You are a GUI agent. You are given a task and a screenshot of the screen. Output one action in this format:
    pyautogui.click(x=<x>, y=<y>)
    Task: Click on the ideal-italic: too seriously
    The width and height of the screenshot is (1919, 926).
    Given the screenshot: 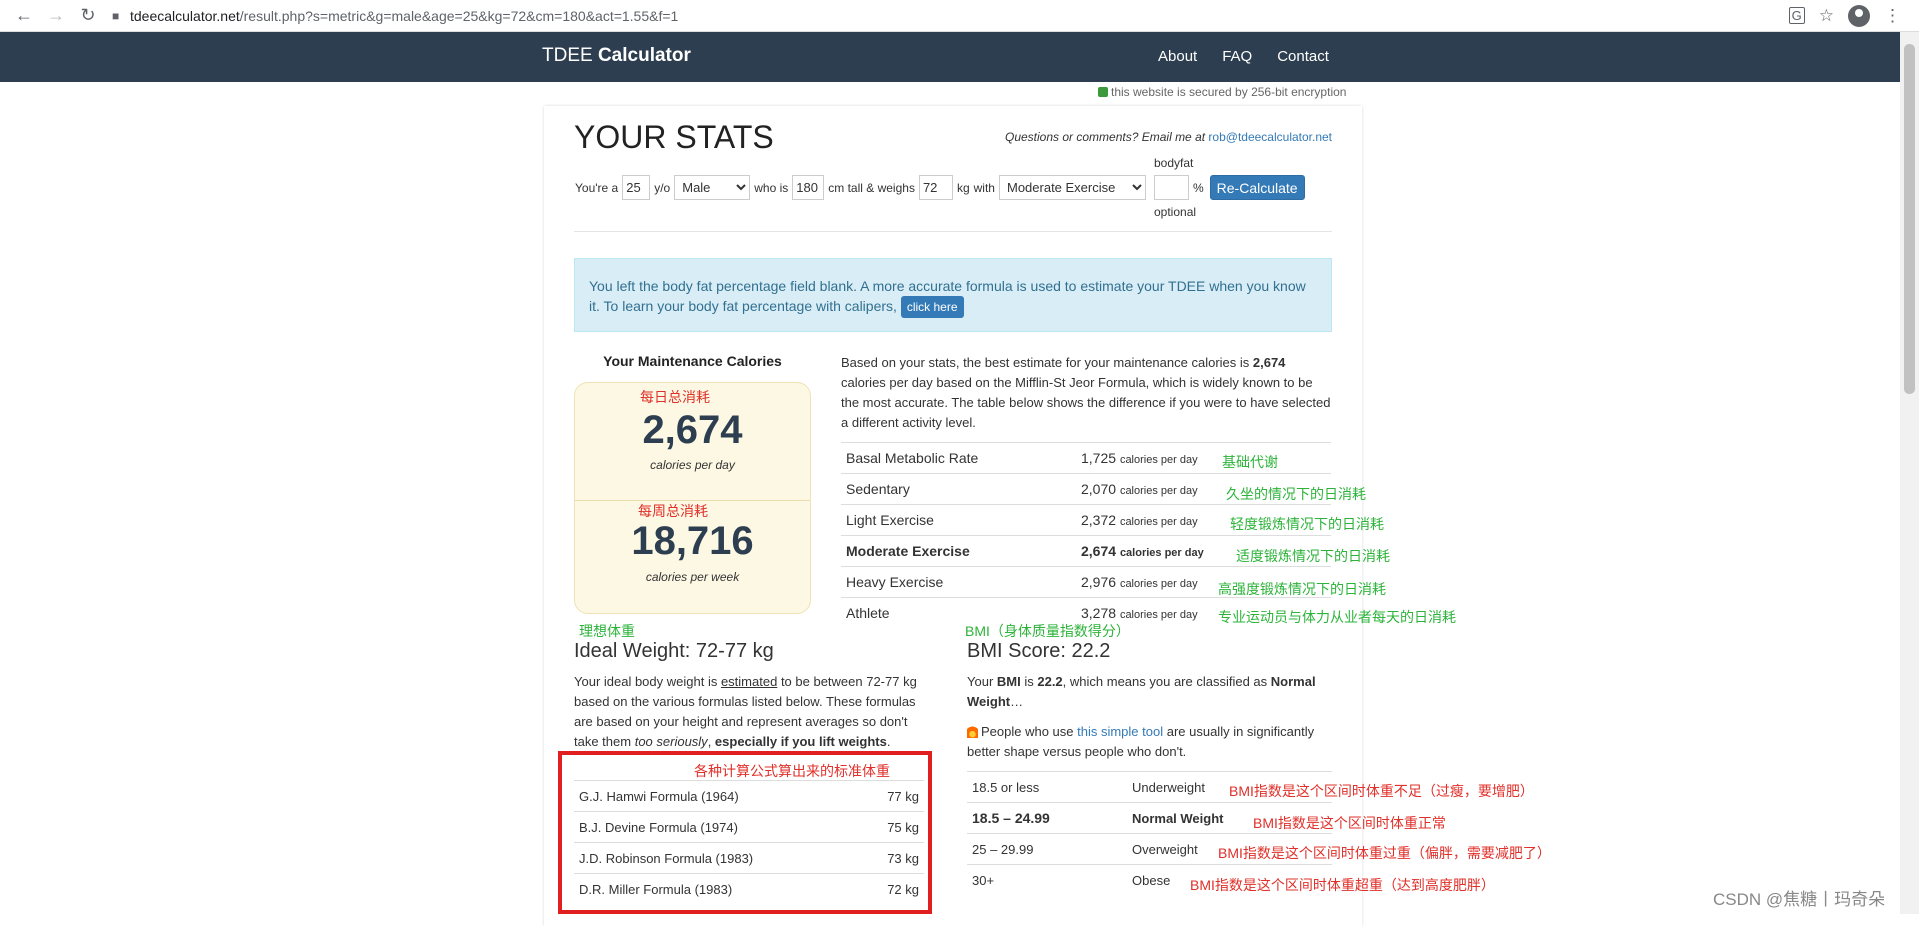 What is the action you would take?
    pyautogui.click(x=671, y=741)
    